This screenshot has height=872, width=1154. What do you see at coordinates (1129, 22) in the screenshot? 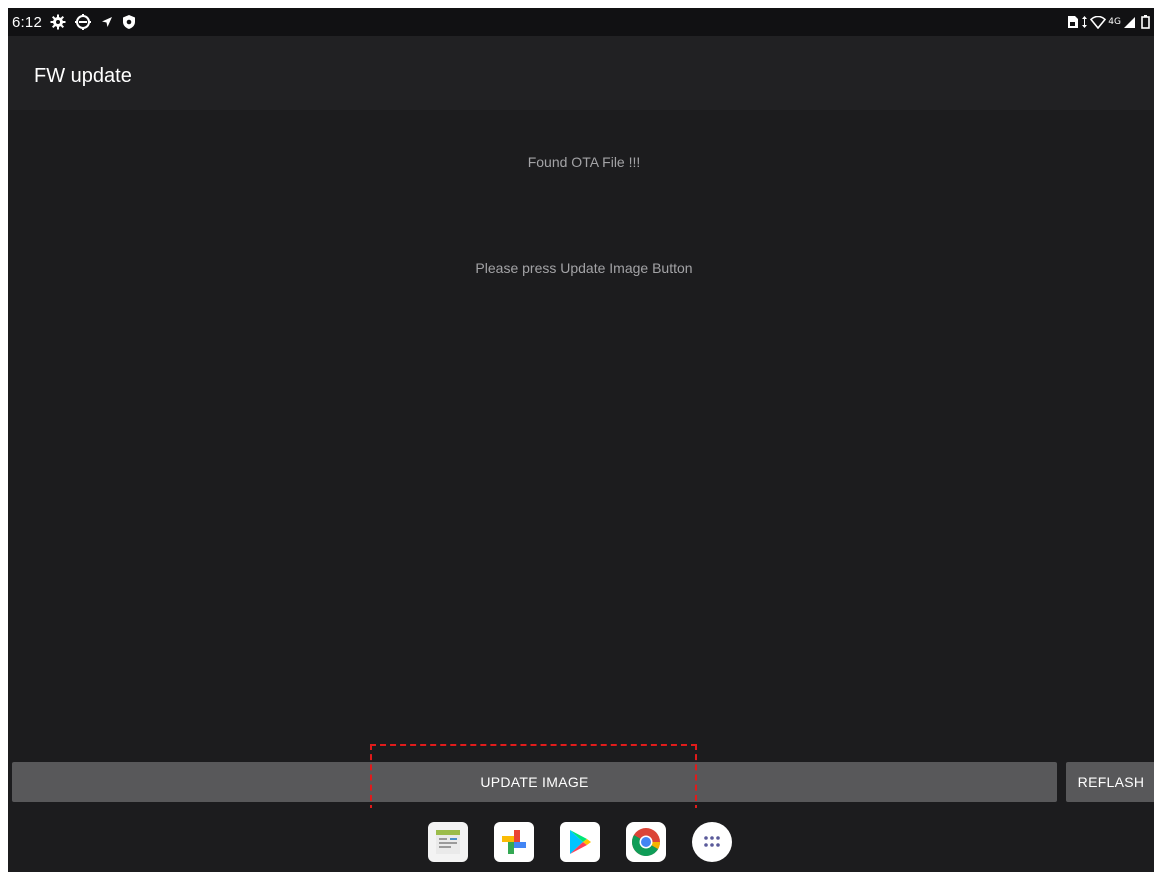
I see `cell-signal-icon` at bounding box center [1129, 22].